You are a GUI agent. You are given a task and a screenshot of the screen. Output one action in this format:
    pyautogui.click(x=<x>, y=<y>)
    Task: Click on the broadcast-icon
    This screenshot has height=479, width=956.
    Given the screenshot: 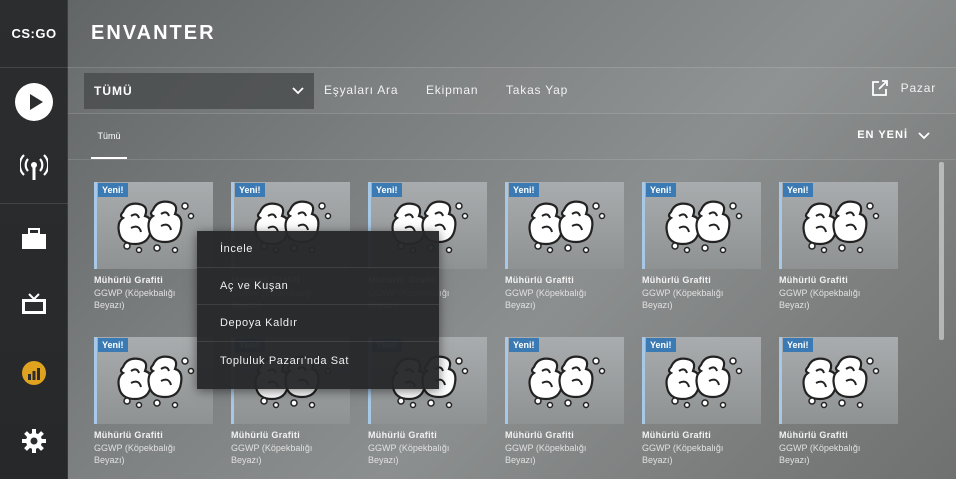 What is the action you would take?
    pyautogui.click(x=34, y=167)
    